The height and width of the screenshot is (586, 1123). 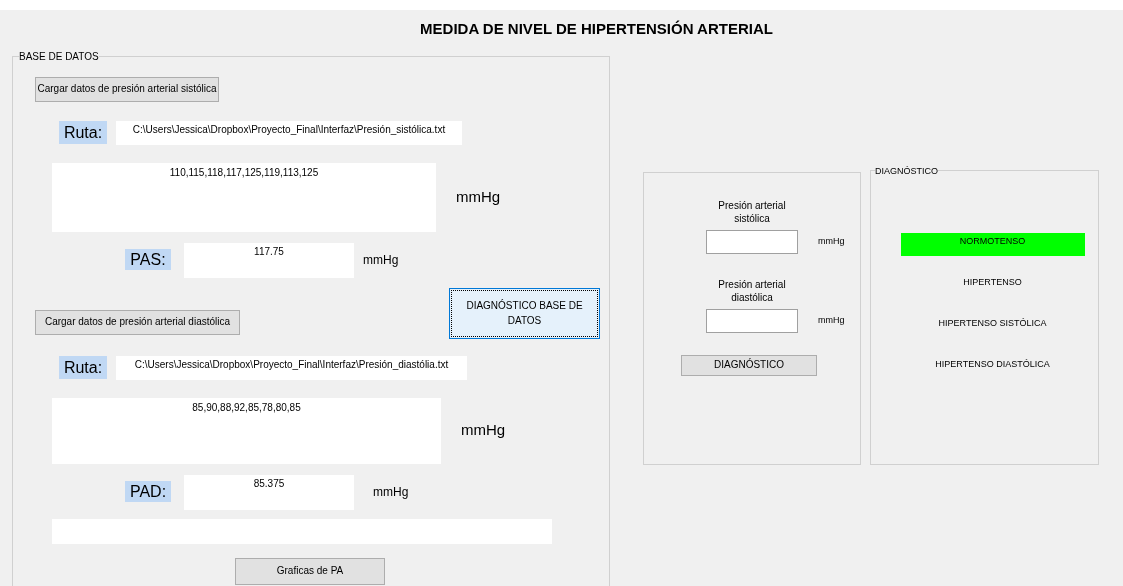 I want to click on diagnosis-result: HIPERTENSO DIASTÓLICA, so click(x=992, y=364).